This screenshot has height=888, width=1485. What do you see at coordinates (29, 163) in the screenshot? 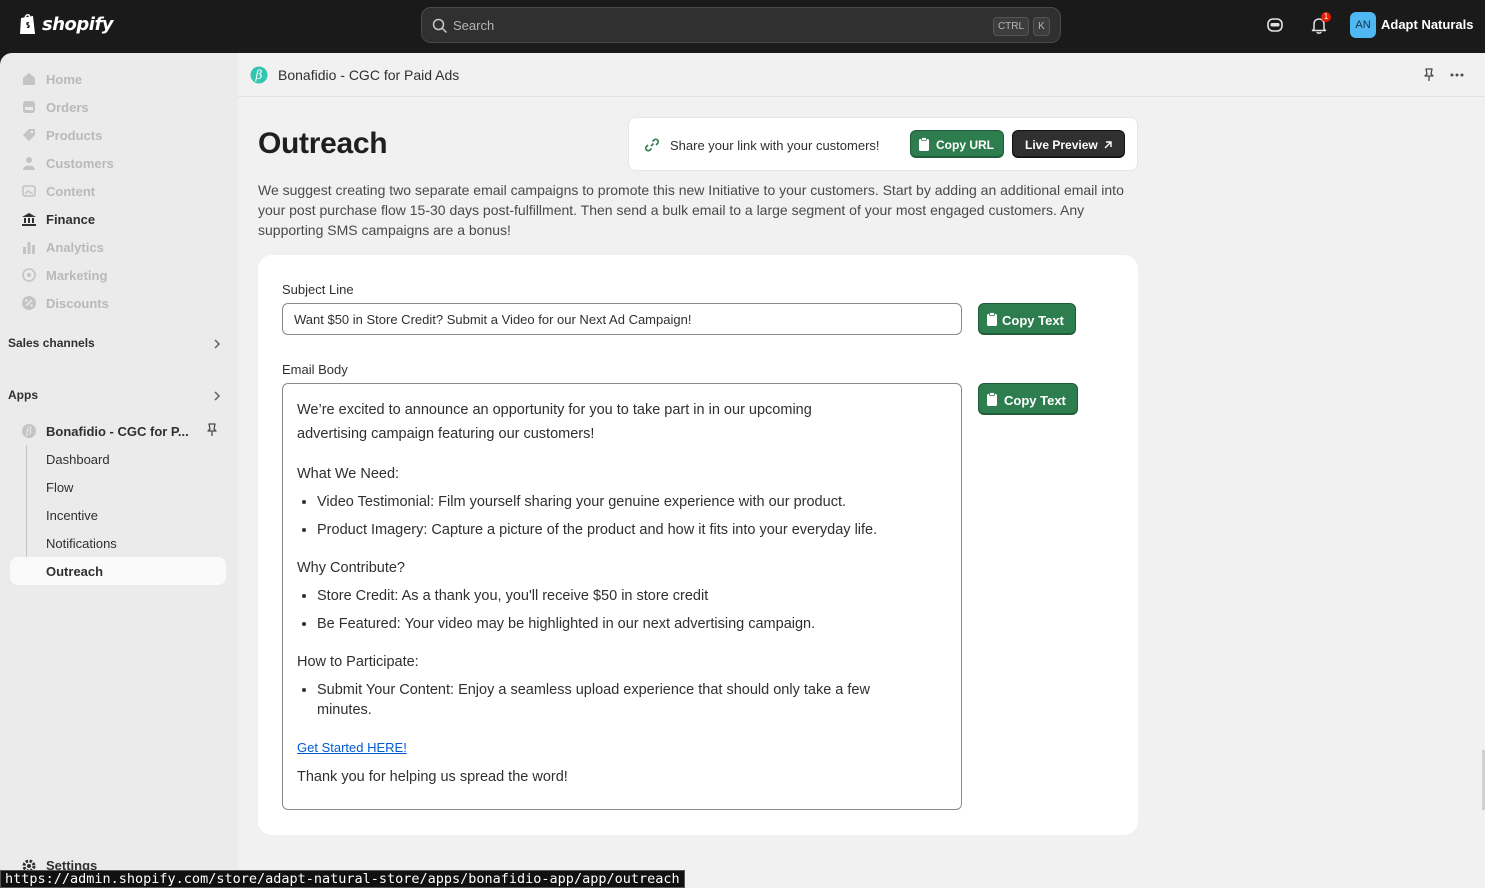
I see `person-icon` at bounding box center [29, 163].